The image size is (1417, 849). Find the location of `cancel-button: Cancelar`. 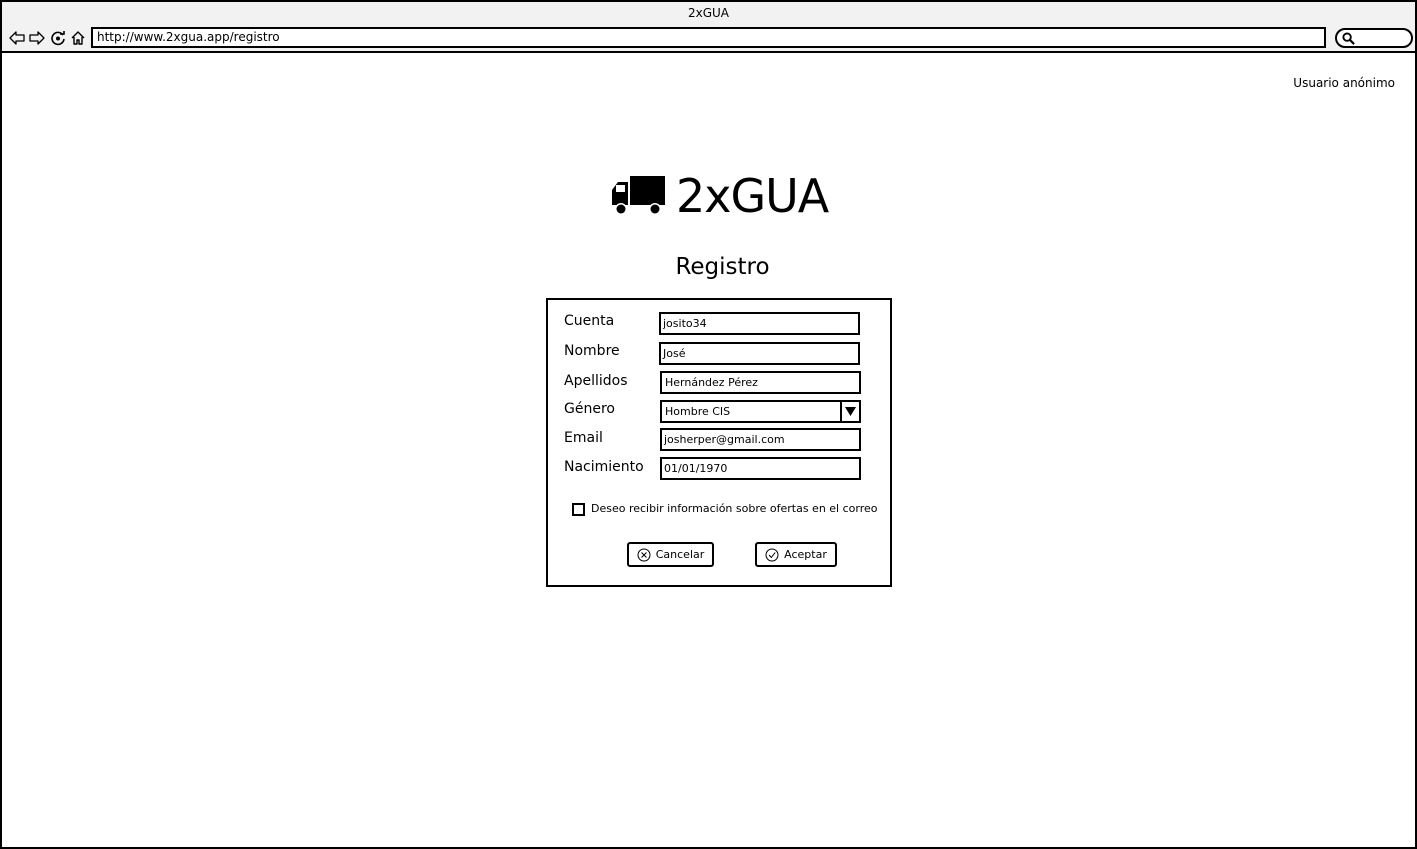

cancel-button: Cancelar is located at coordinates (670, 554).